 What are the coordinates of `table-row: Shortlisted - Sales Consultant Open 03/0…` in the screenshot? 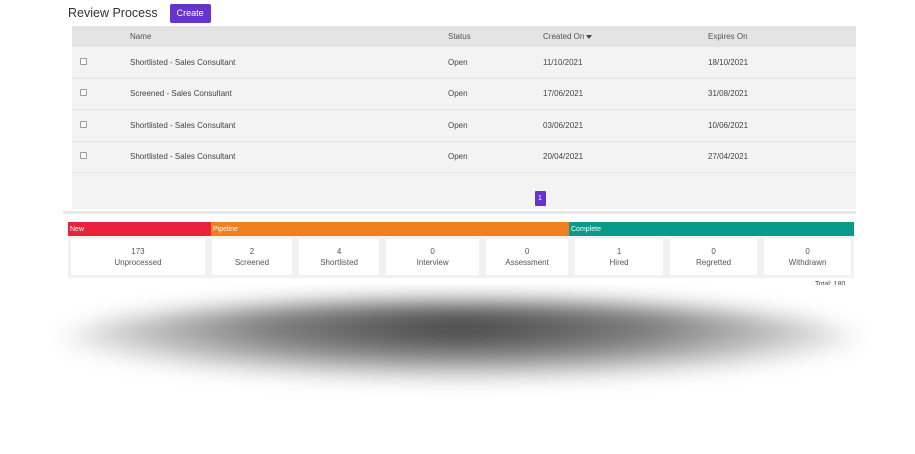 It's located at (464, 126).